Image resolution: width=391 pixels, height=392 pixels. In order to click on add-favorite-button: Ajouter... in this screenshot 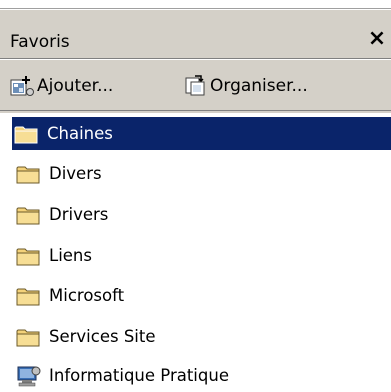, I will do `click(61, 86)`.